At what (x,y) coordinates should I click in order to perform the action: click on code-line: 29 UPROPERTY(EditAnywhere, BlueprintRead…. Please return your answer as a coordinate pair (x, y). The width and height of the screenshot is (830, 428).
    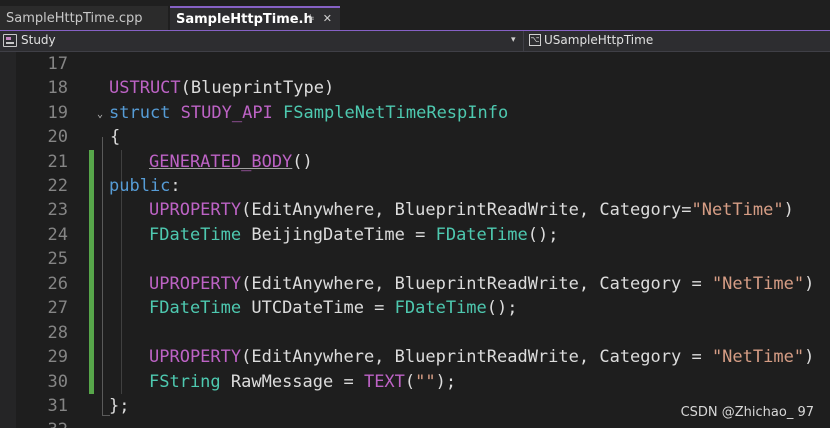
    Looking at the image, I should click on (415, 357).